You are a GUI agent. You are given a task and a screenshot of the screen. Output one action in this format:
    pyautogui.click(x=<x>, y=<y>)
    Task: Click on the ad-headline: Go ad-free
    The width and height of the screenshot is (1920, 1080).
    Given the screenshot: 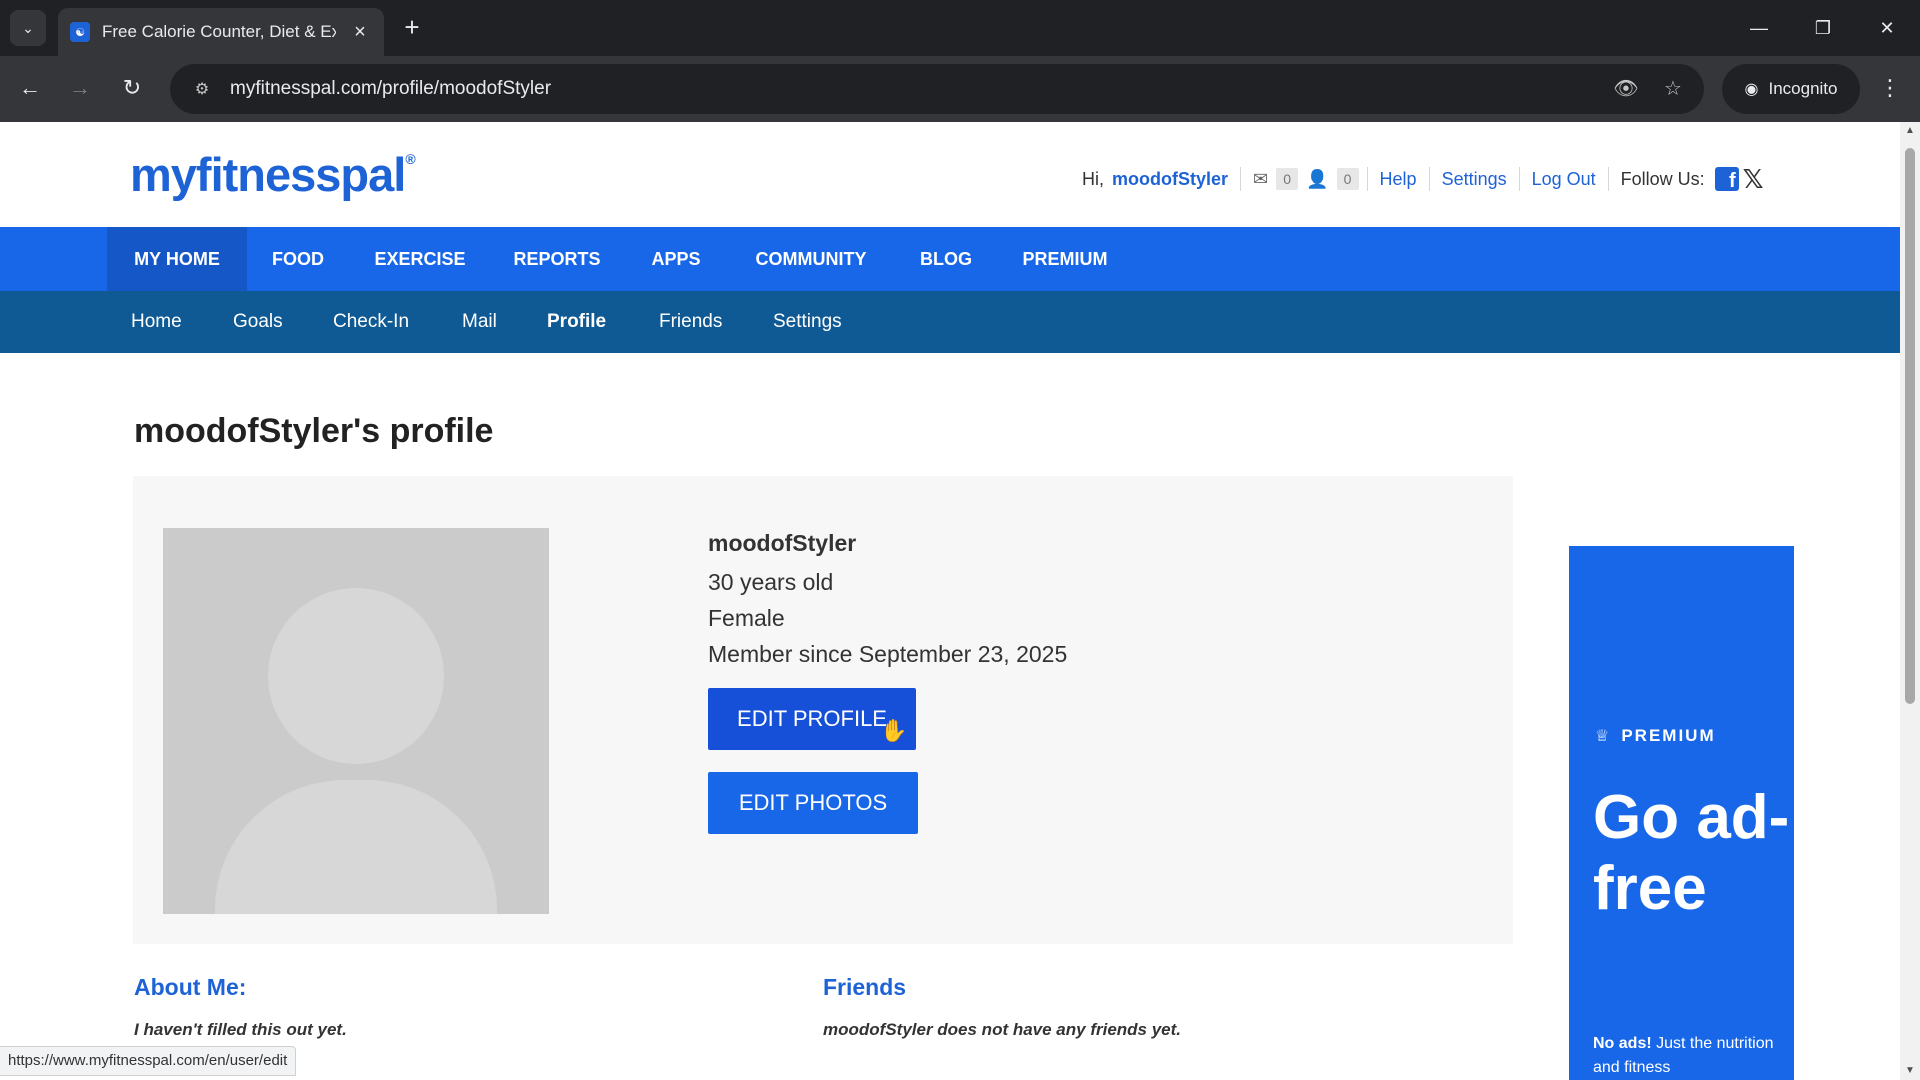 What is the action you would take?
    pyautogui.click(x=1691, y=853)
    